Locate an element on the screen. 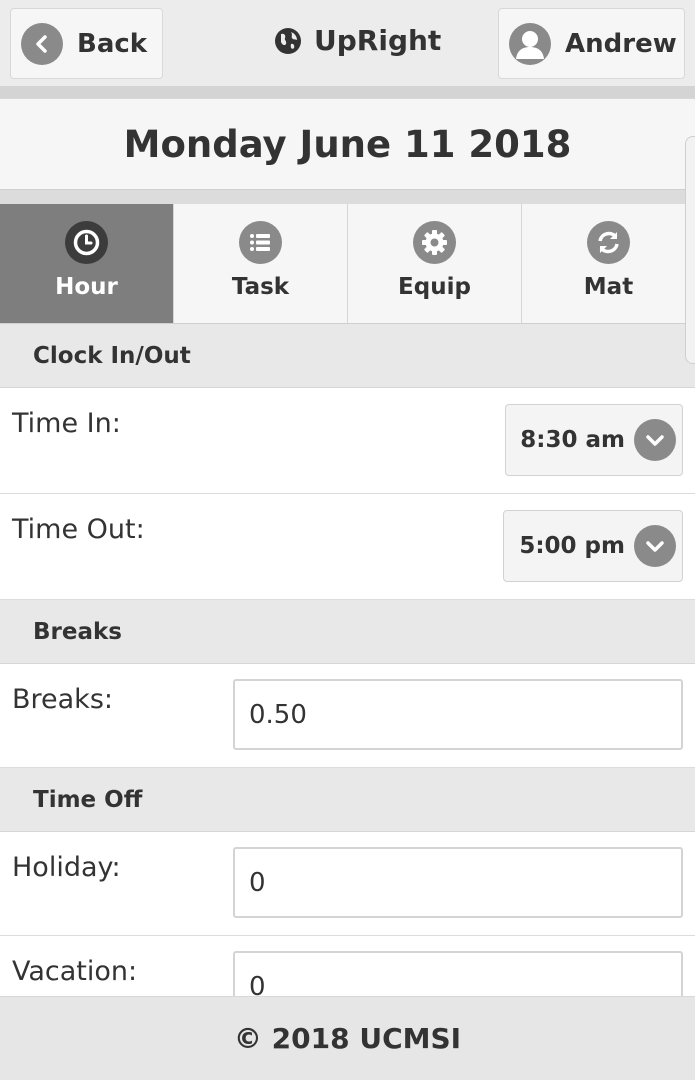 The height and width of the screenshot is (1080, 695). tab-mat: Mat is located at coordinates (608, 263).